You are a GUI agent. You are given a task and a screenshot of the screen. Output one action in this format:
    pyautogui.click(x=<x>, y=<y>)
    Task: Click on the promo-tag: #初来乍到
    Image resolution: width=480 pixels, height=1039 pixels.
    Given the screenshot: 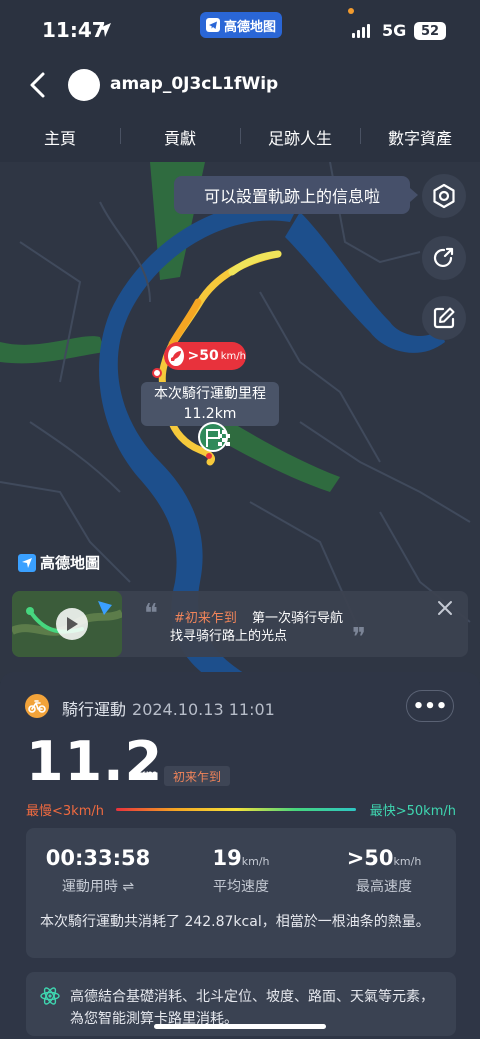 What is the action you would take?
    pyautogui.click(x=205, y=618)
    